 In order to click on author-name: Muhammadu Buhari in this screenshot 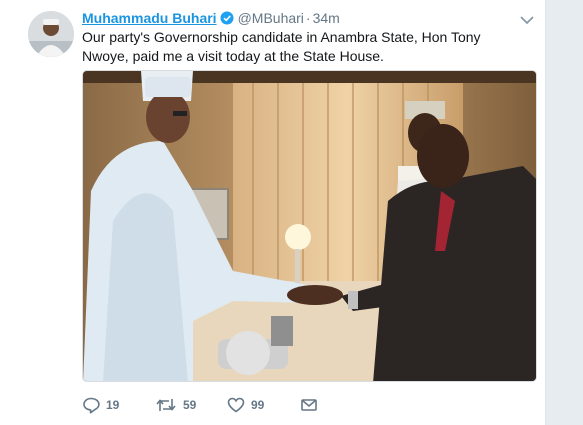, I will do `click(149, 18)`.